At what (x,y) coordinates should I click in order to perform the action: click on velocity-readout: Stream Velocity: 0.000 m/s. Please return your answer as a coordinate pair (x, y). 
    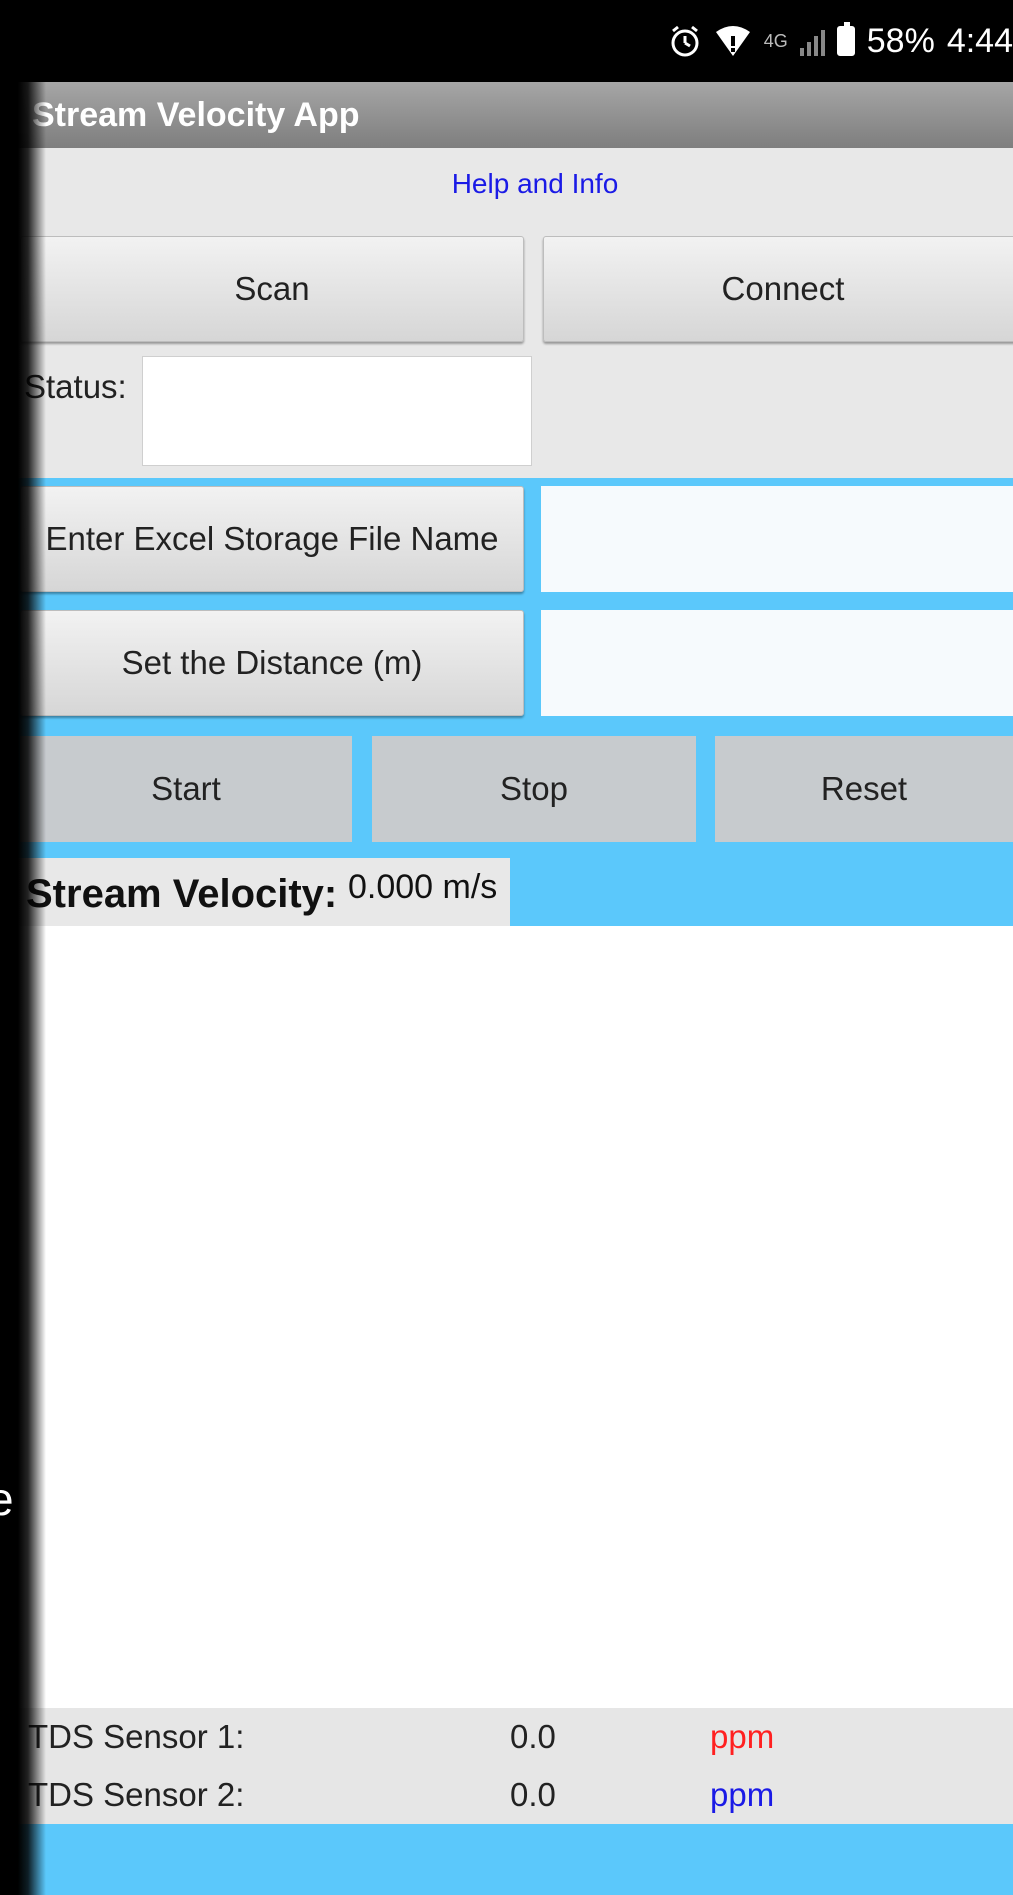
    Looking at the image, I should click on (255, 892).